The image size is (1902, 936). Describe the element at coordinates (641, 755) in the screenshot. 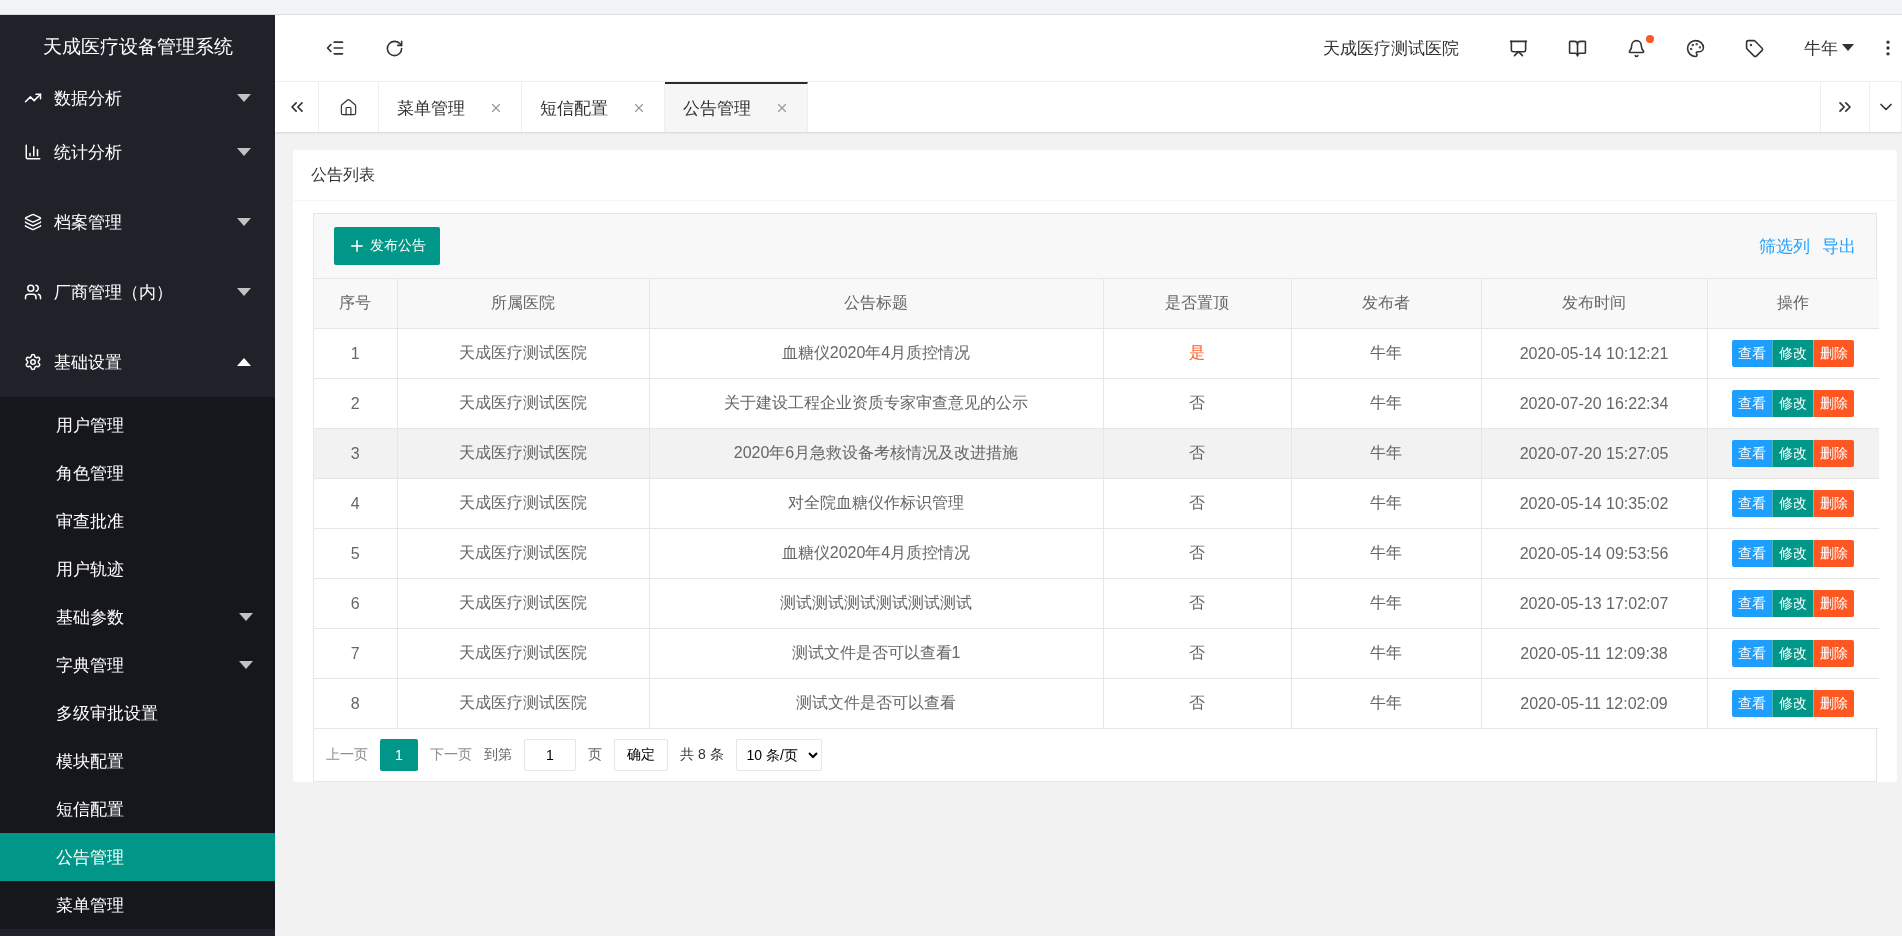

I see `confirm-button: 确定` at that location.